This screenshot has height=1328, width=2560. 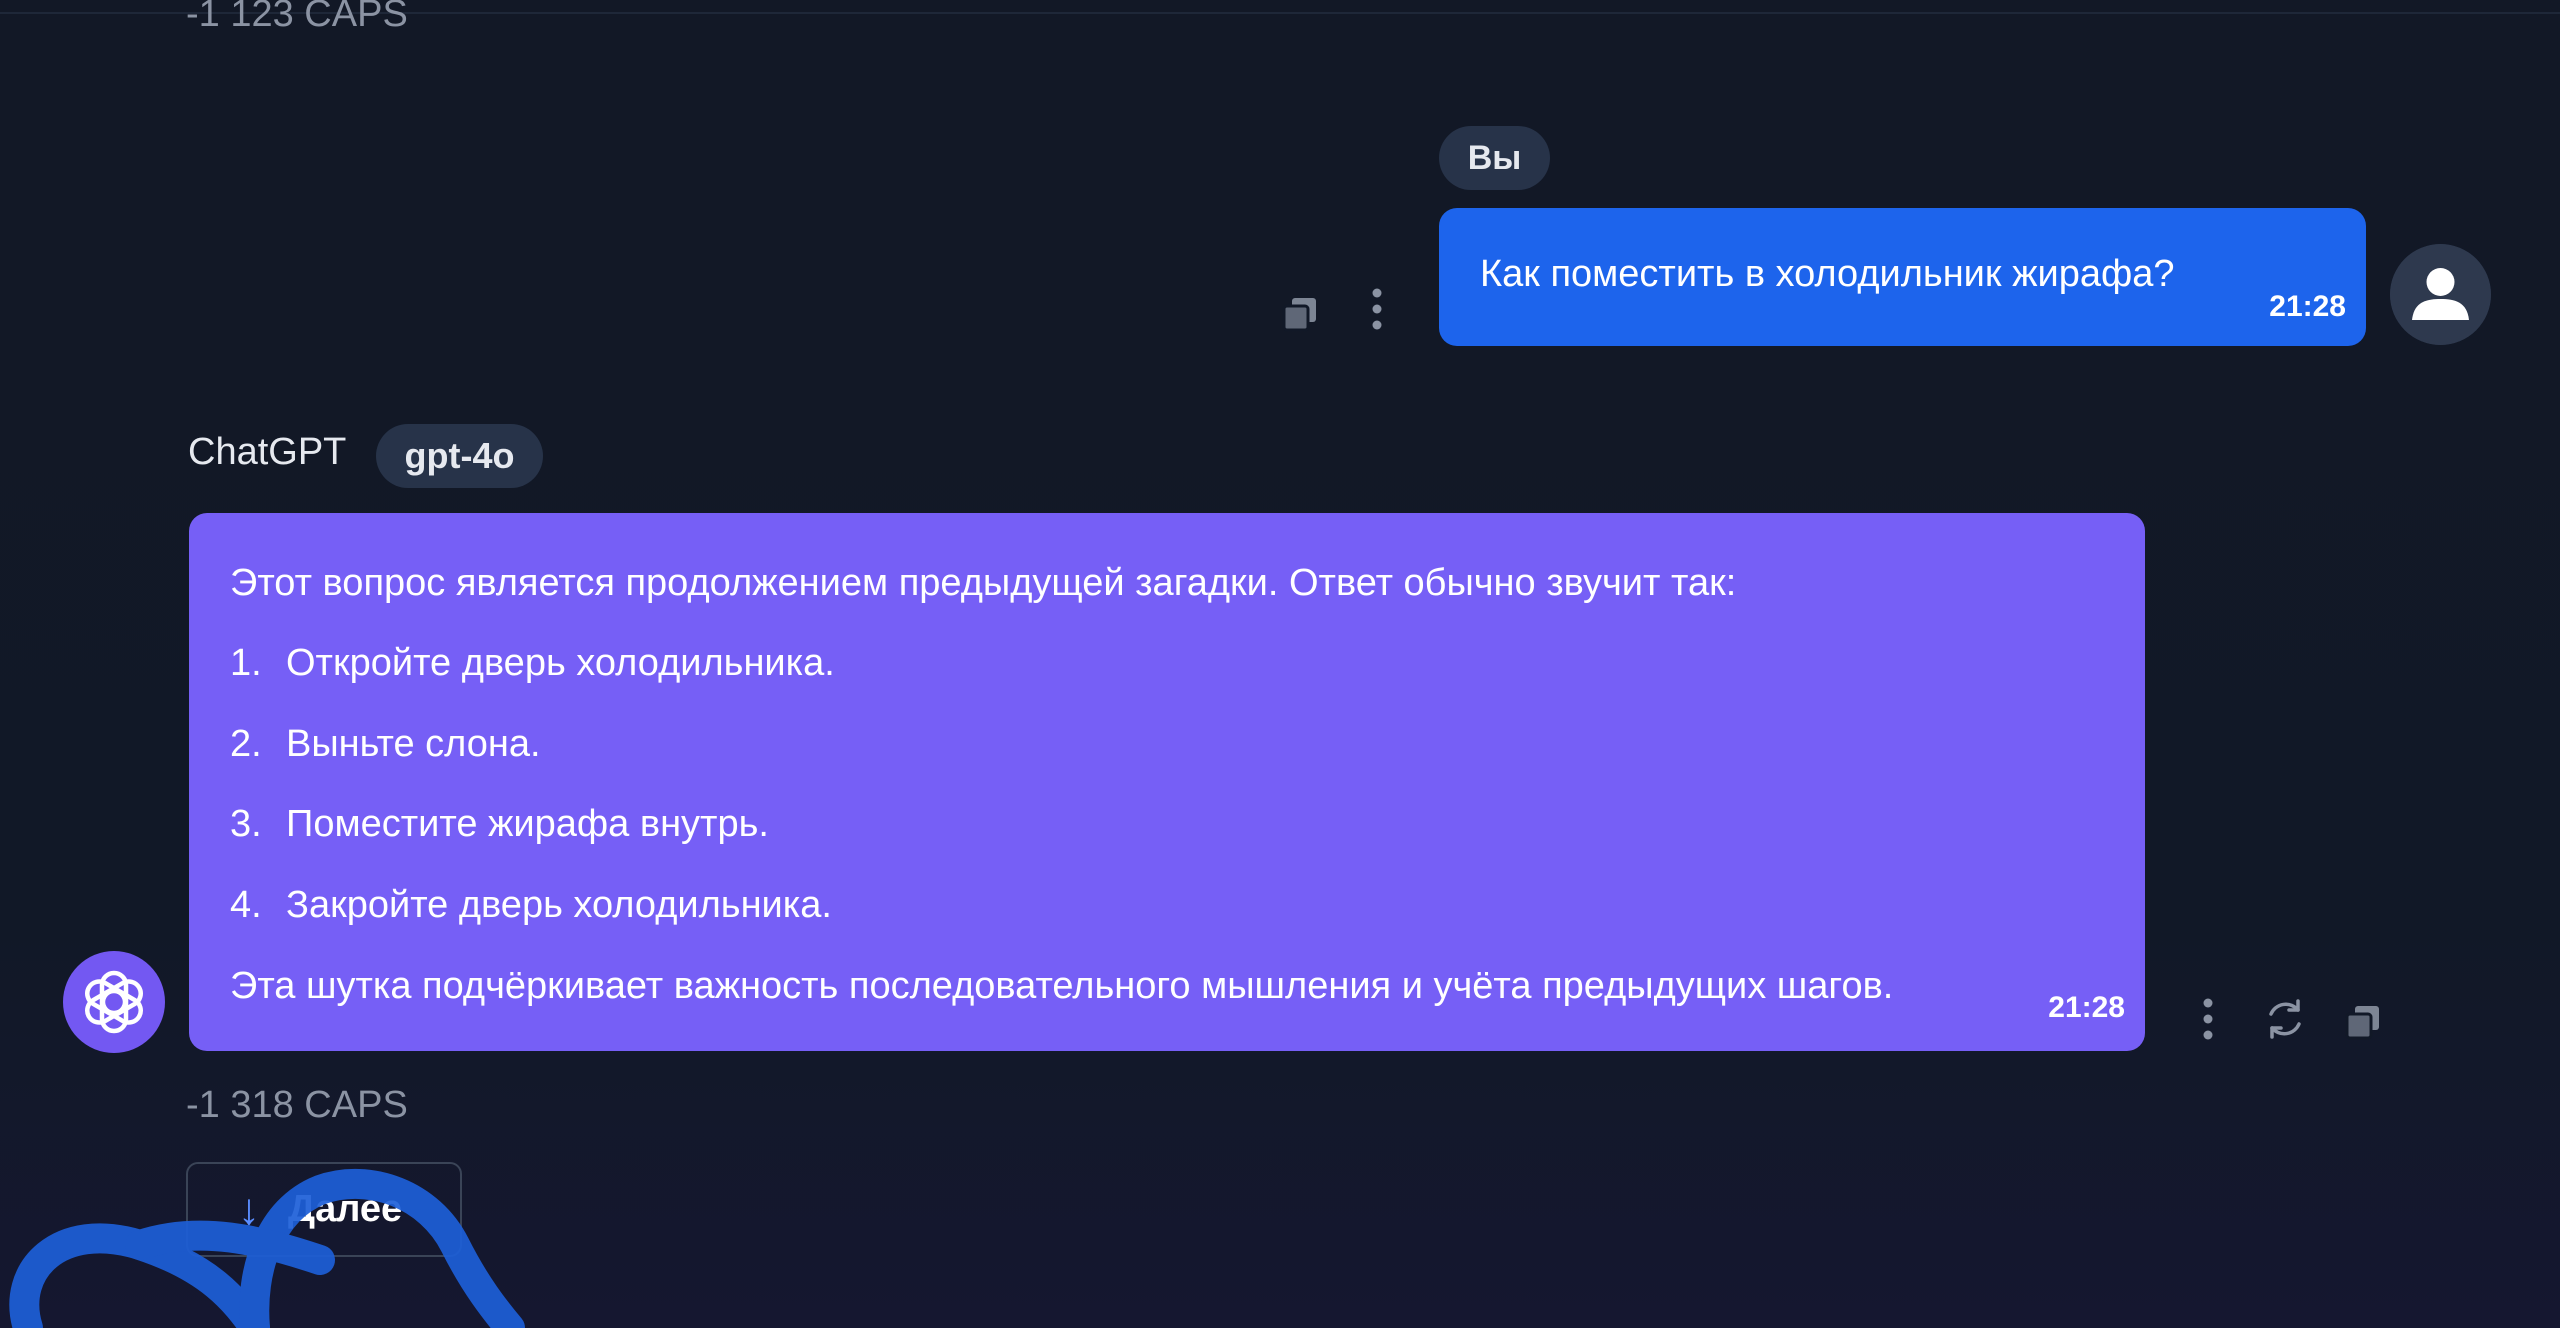 I want to click on list-item-text: Откройте дверь холодильника., so click(x=560, y=663).